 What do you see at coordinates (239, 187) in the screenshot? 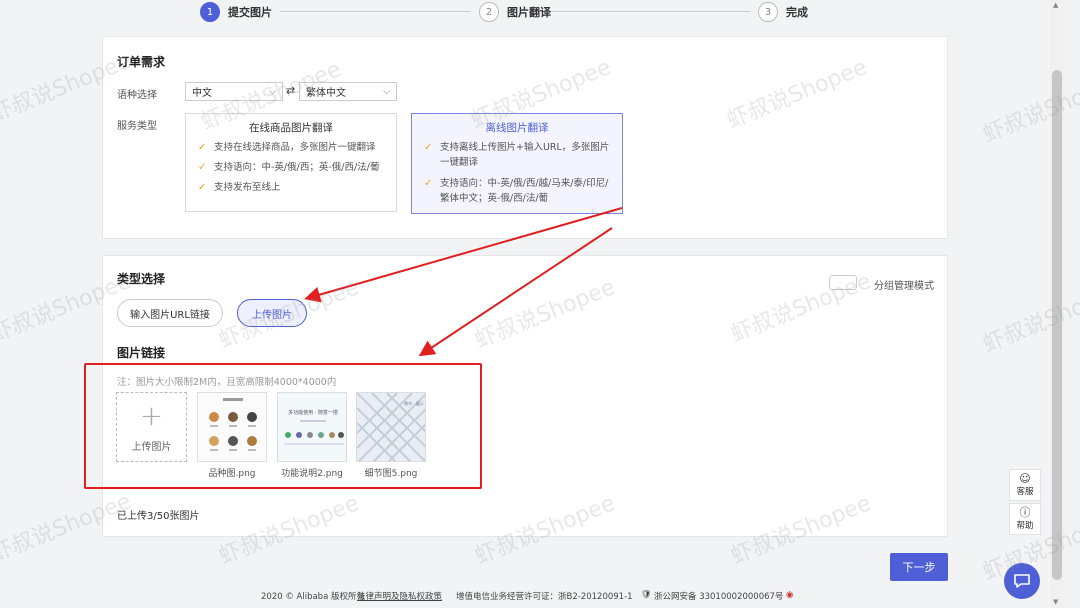
I see `service-feature: ✓ 支持发布至线上` at bounding box center [239, 187].